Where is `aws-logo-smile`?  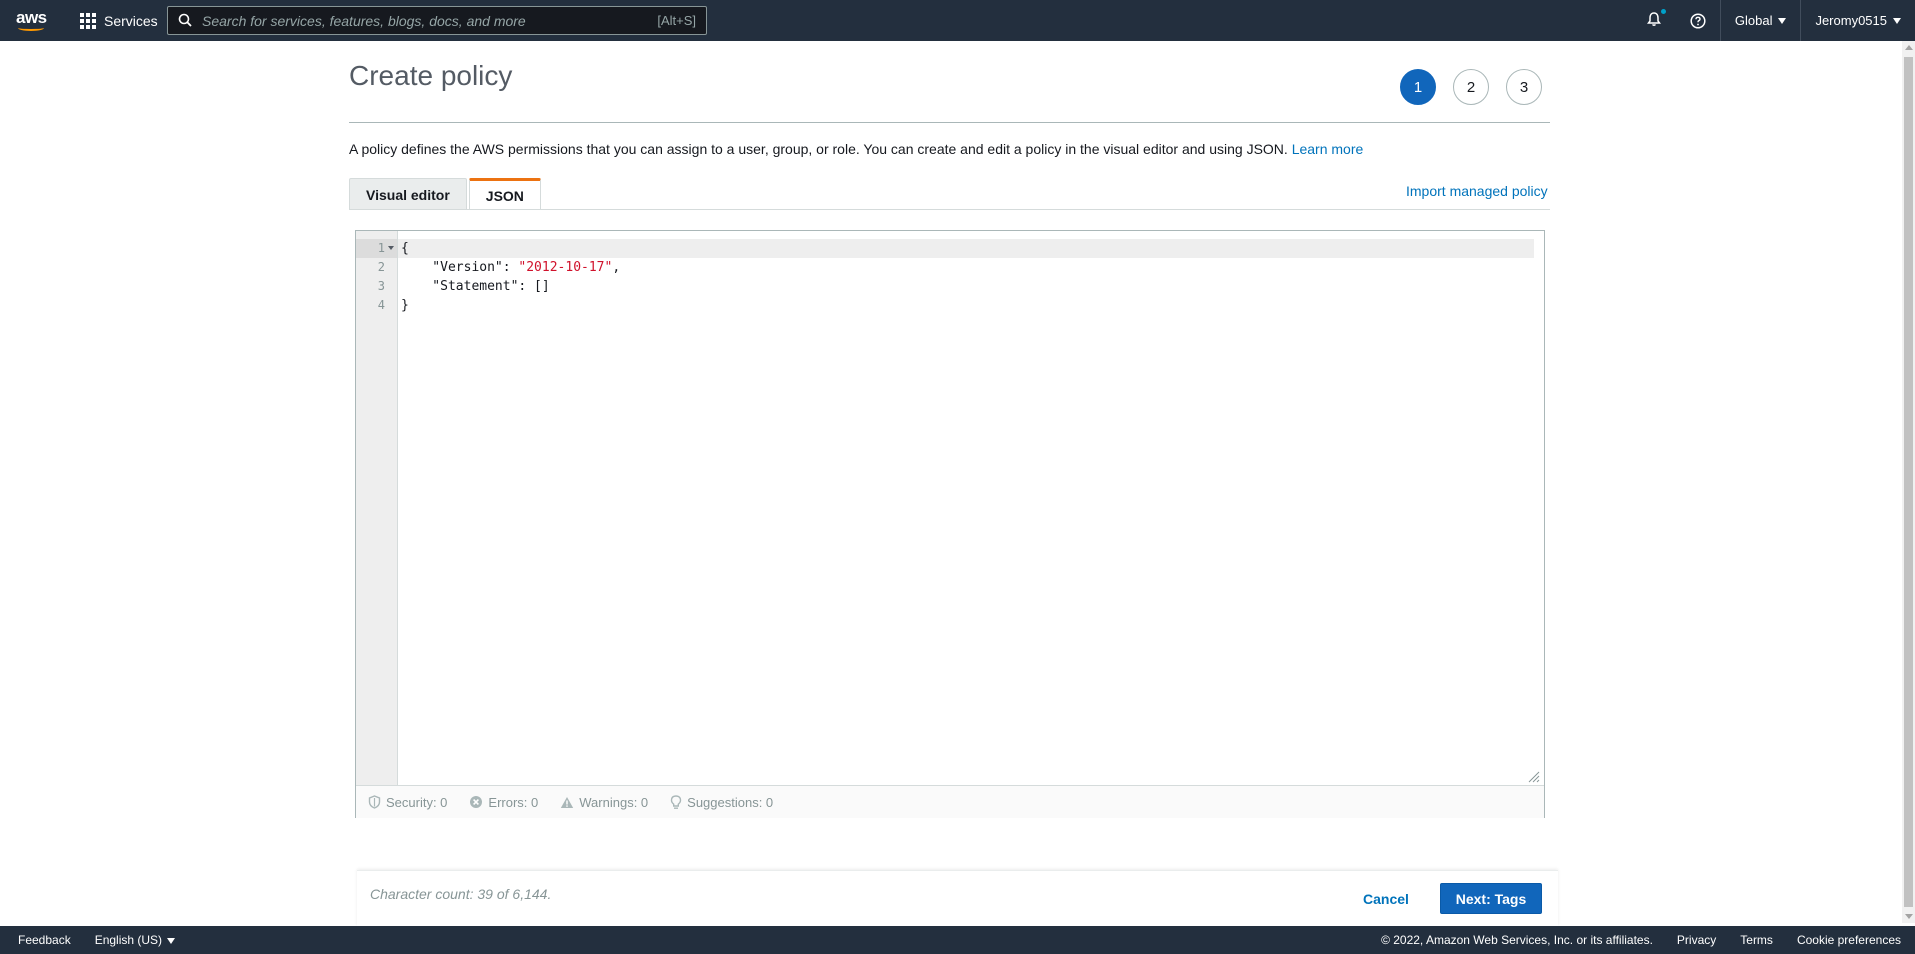 aws-logo-smile is located at coordinates (31, 28).